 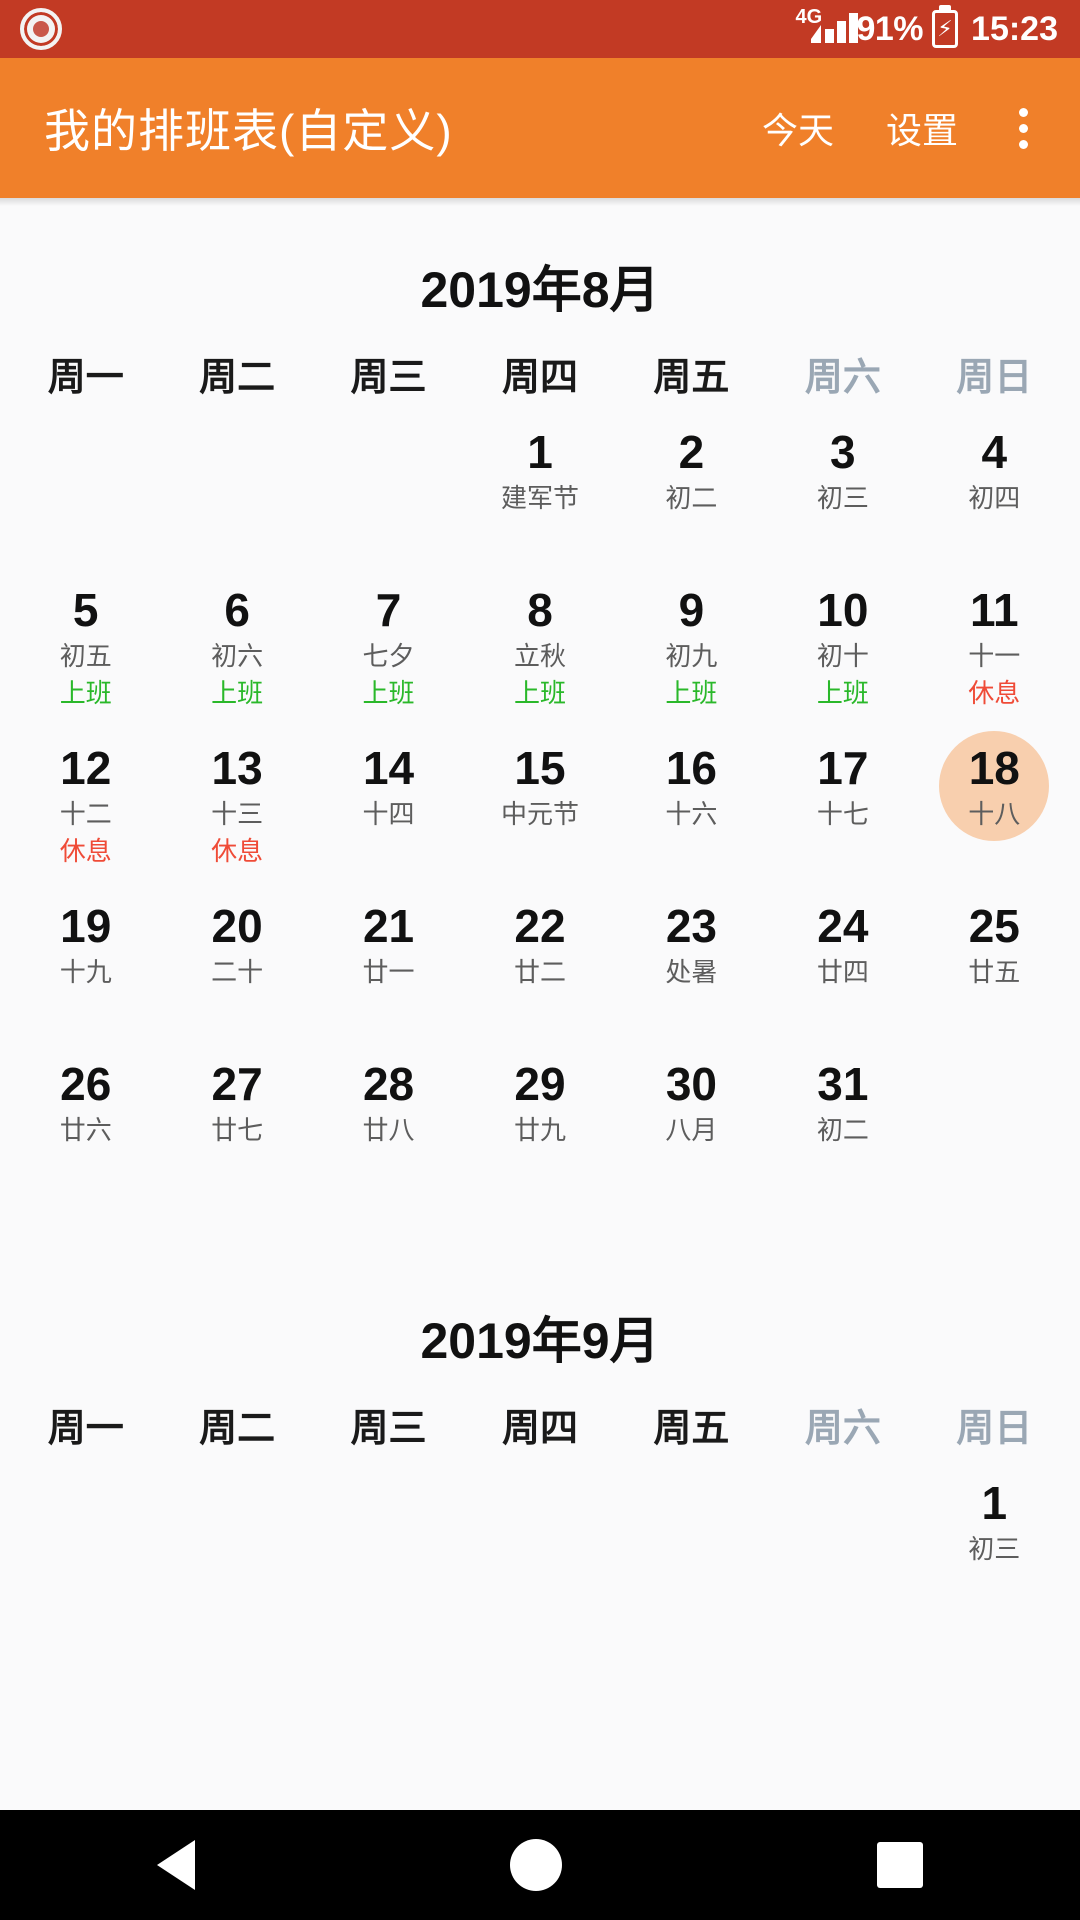 I want to click on day-cell: 31 初二, so click(x=842, y=1118).